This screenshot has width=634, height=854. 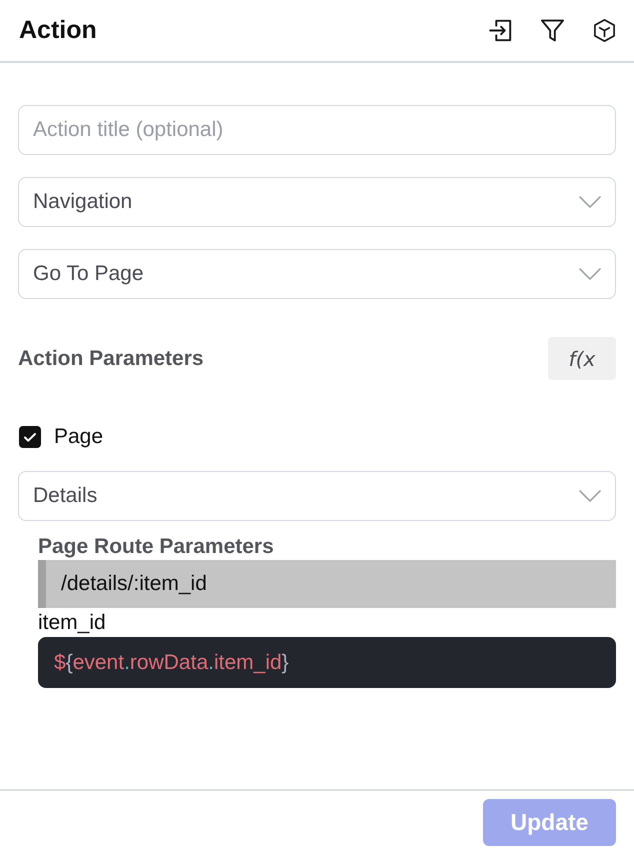 I want to click on arrow-into-box-icon, so click(x=500, y=30).